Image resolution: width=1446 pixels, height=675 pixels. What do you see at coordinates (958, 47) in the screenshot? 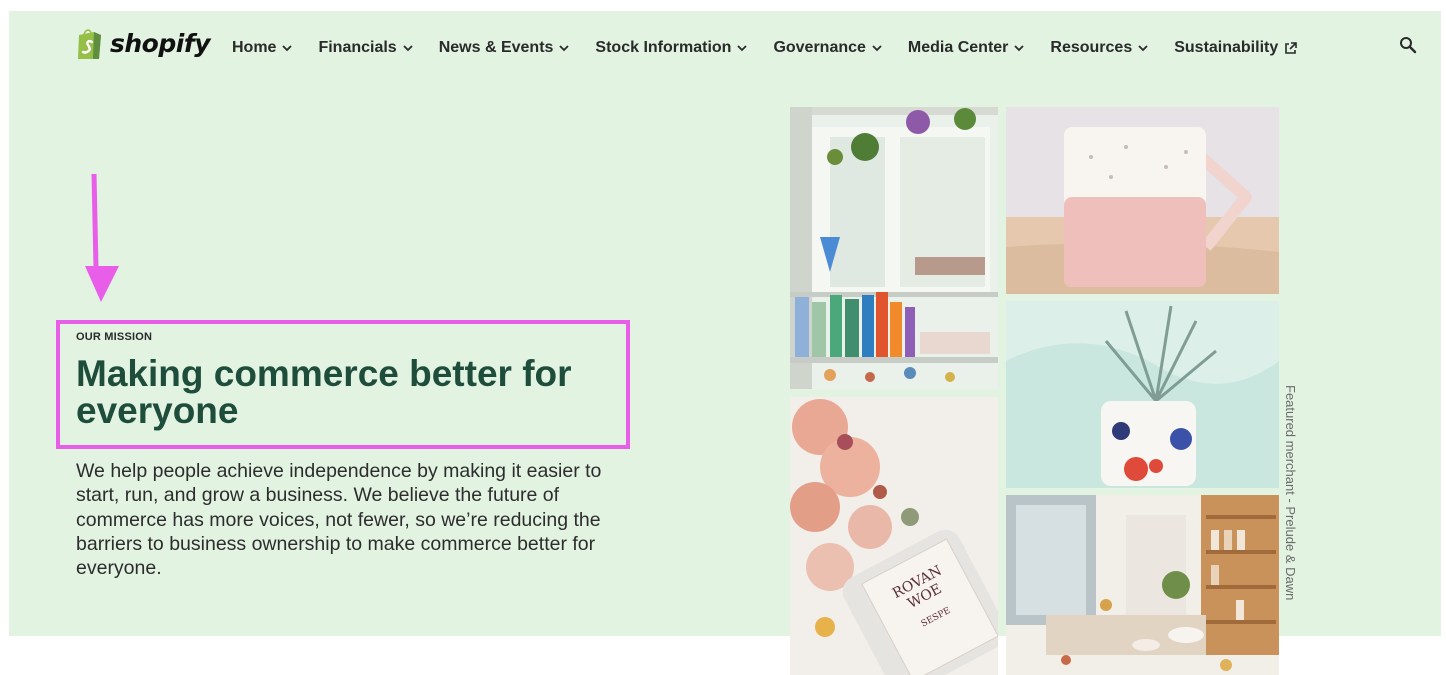
I see `nav-item-label: Media Center` at bounding box center [958, 47].